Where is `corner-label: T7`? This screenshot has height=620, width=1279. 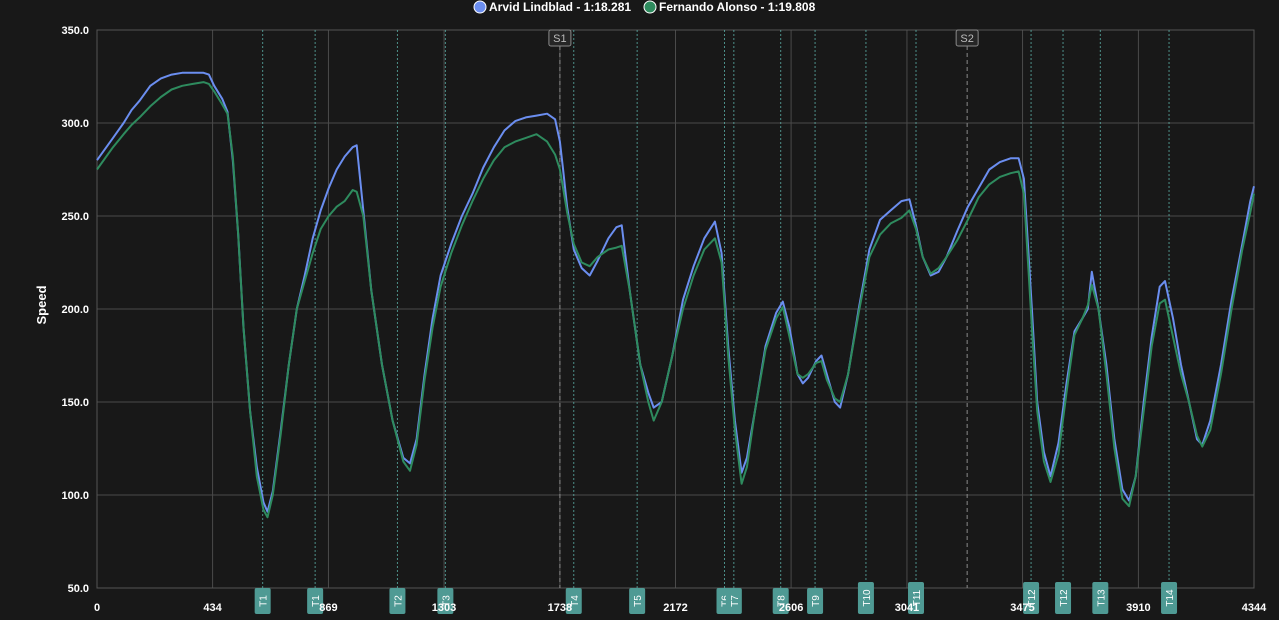
corner-label: T7 is located at coordinates (735, 601).